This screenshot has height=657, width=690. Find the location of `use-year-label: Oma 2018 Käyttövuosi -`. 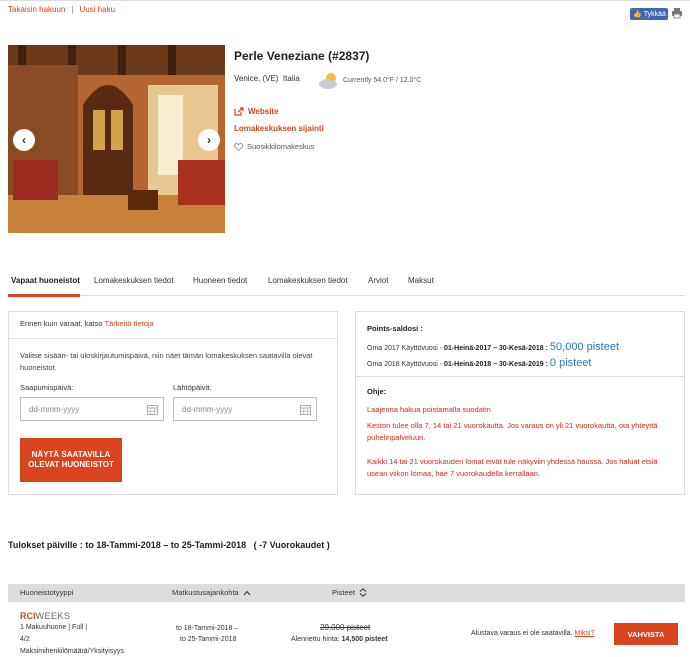

use-year-label: Oma 2018 Käyttövuosi - is located at coordinates (405, 364).